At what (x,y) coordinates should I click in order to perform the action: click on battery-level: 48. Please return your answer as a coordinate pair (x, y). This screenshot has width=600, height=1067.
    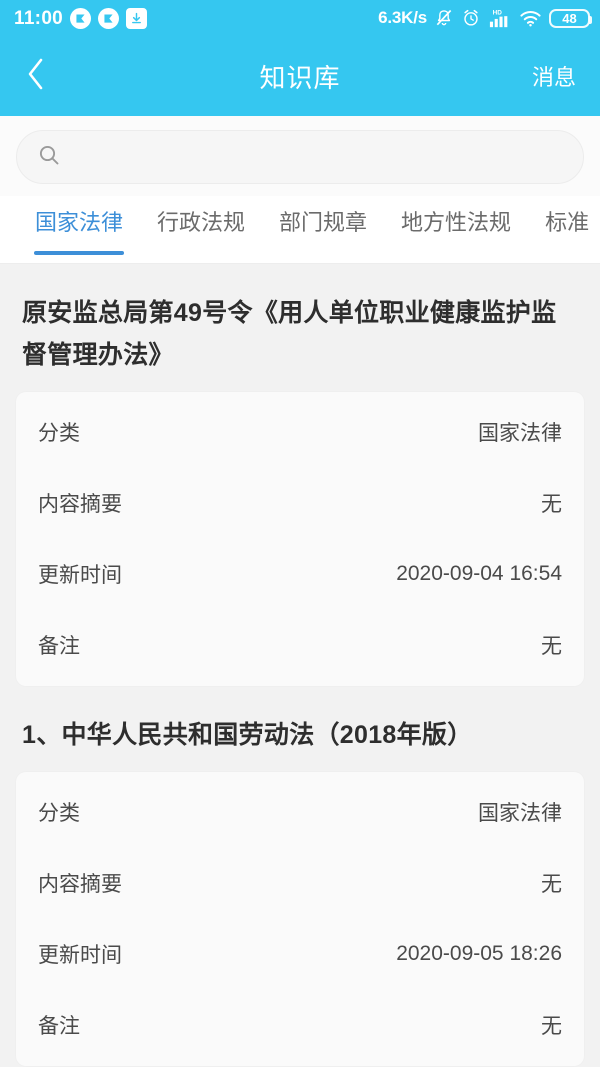
    Looking at the image, I should click on (569, 18).